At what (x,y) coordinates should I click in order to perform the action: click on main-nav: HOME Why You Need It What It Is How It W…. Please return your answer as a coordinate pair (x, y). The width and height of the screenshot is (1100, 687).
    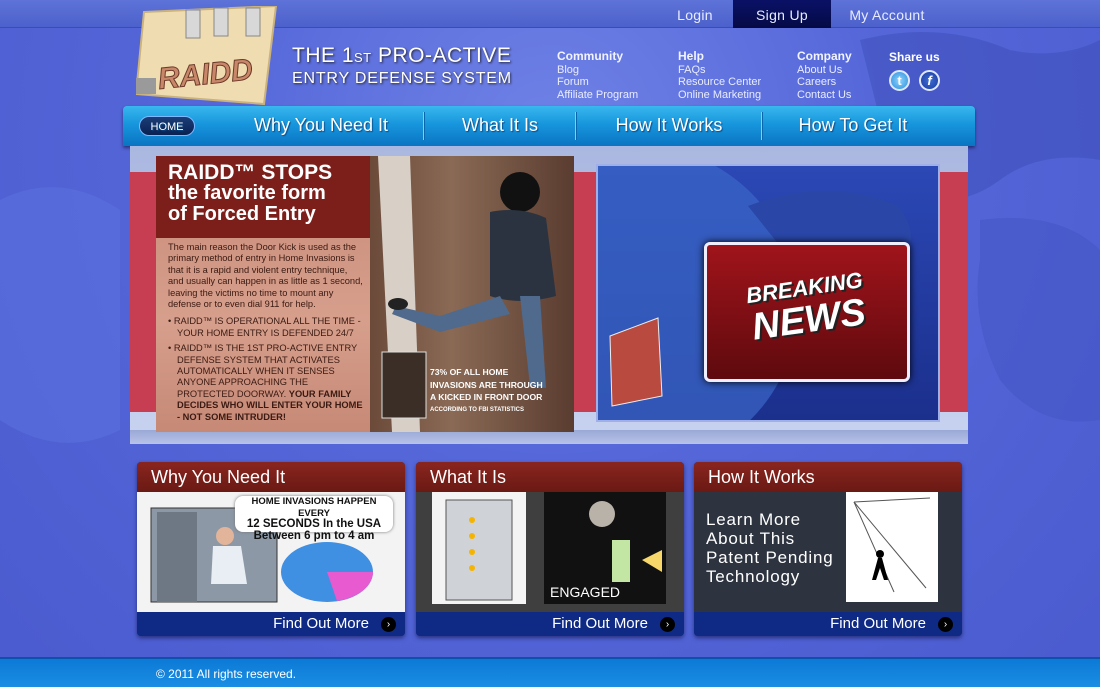
    Looking at the image, I should click on (549, 126).